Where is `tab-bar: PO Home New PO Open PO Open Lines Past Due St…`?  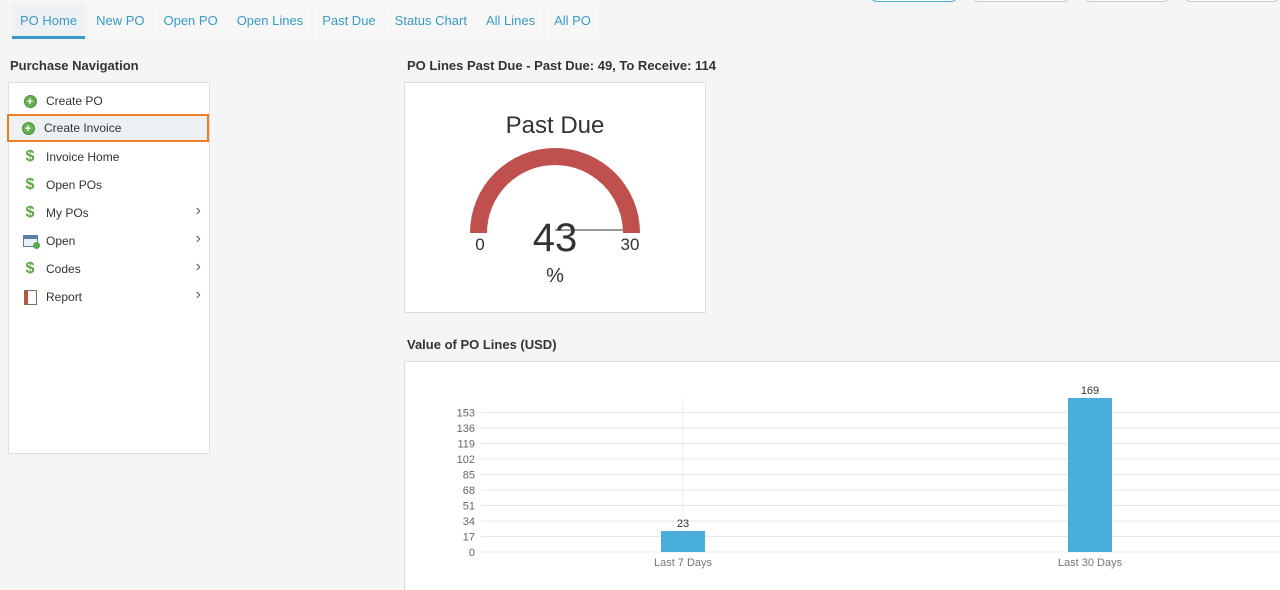 tab-bar: PO Home New PO Open PO Open Lines Past Due St… is located at coordinates (307, 21).